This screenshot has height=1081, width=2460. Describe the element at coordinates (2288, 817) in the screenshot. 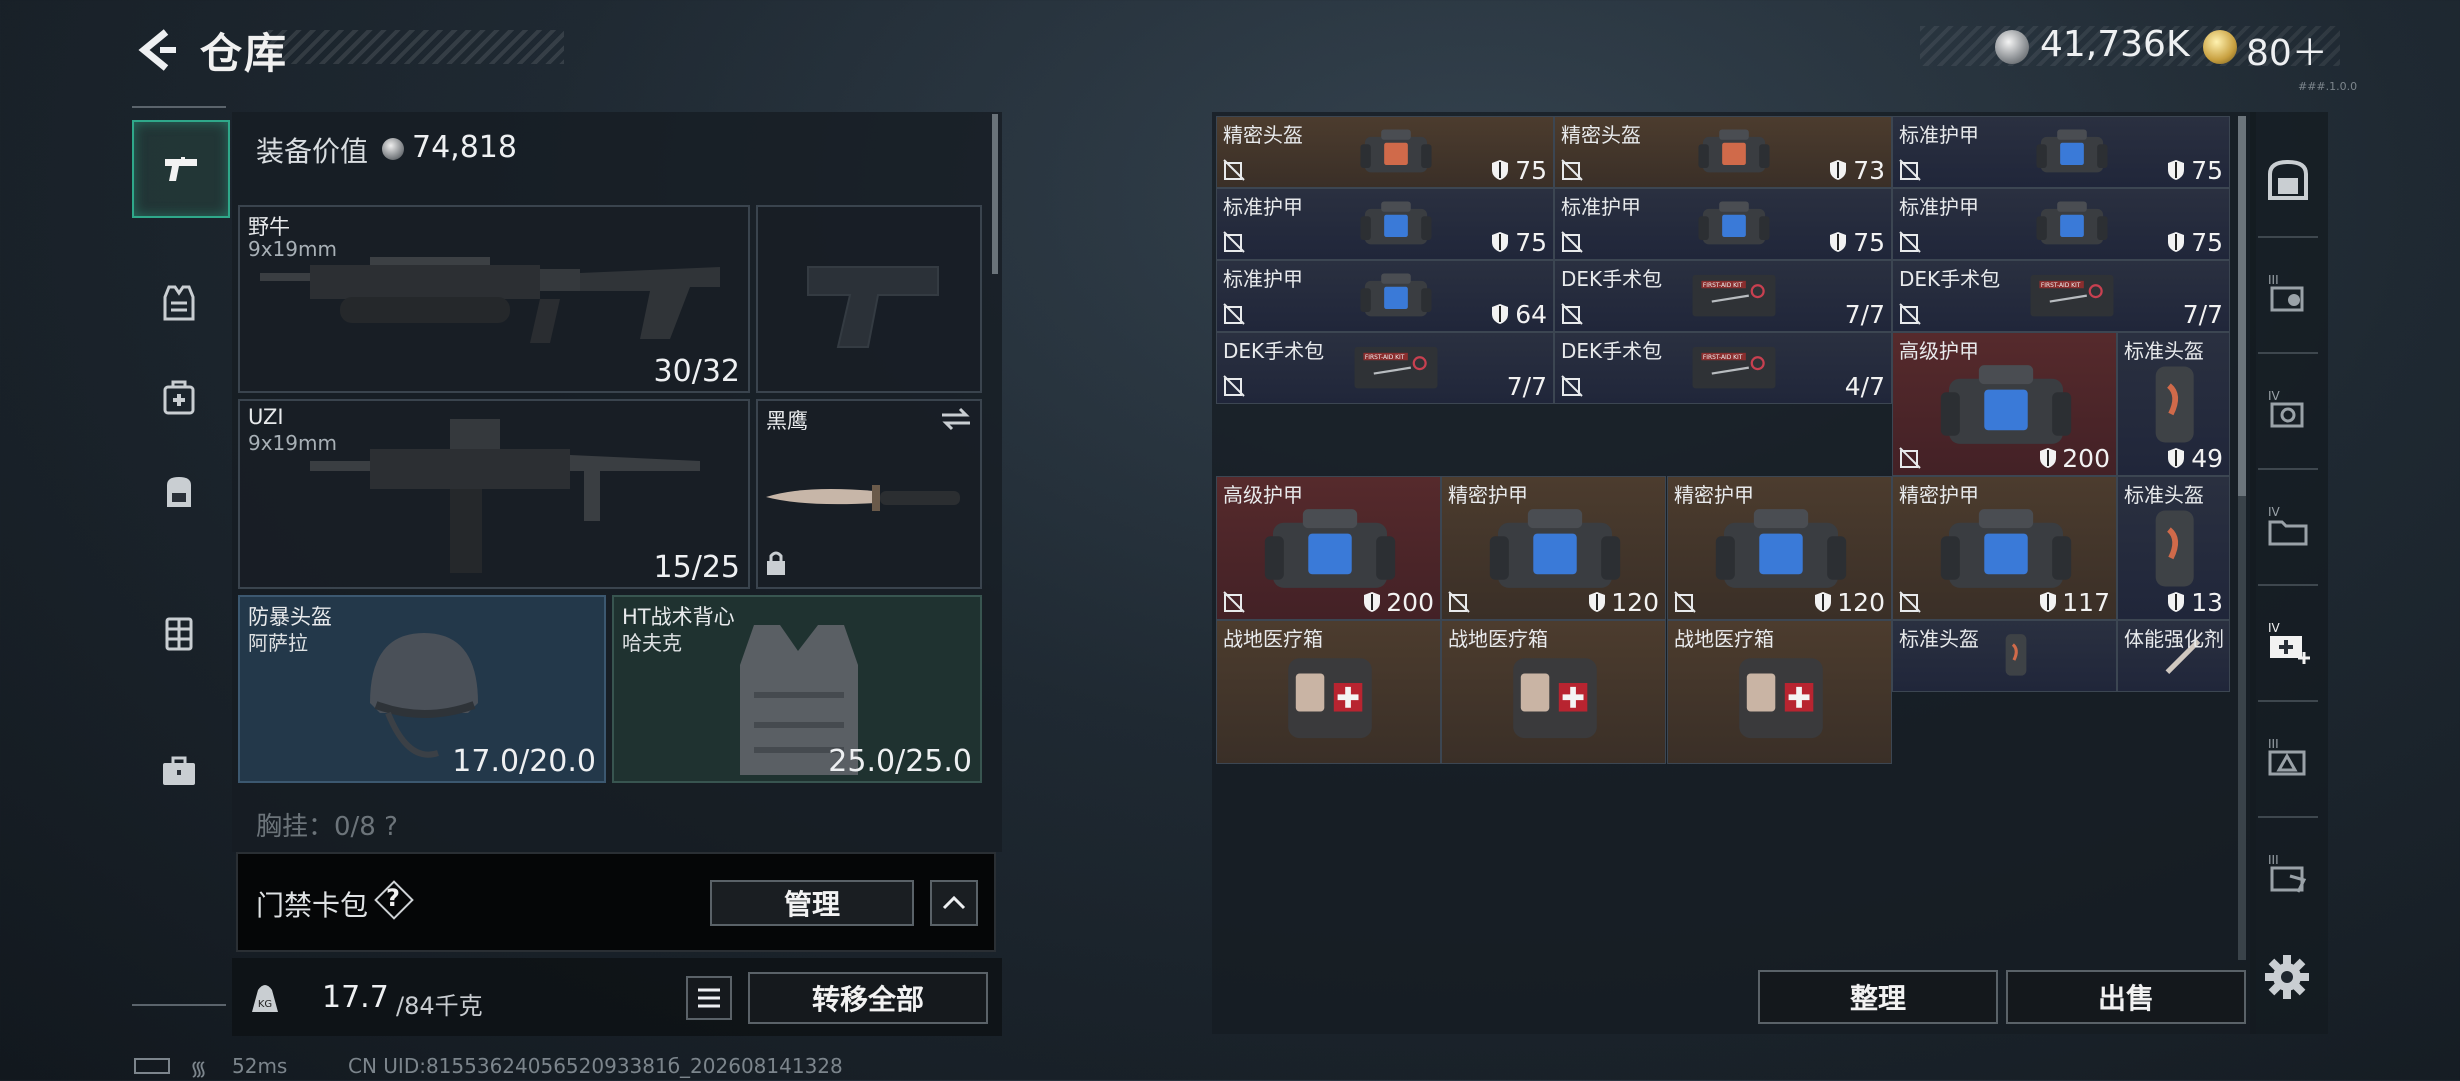

I see `tab-divider` at that location.